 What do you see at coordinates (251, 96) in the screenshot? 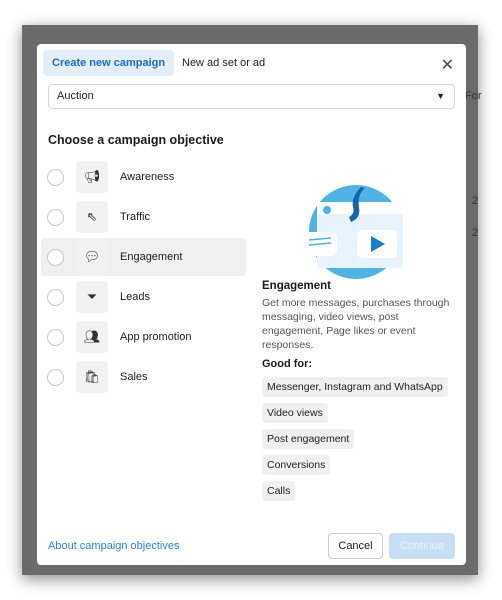
I see `buying-type-select: Auction ▼` at bounding box center [251, 96].